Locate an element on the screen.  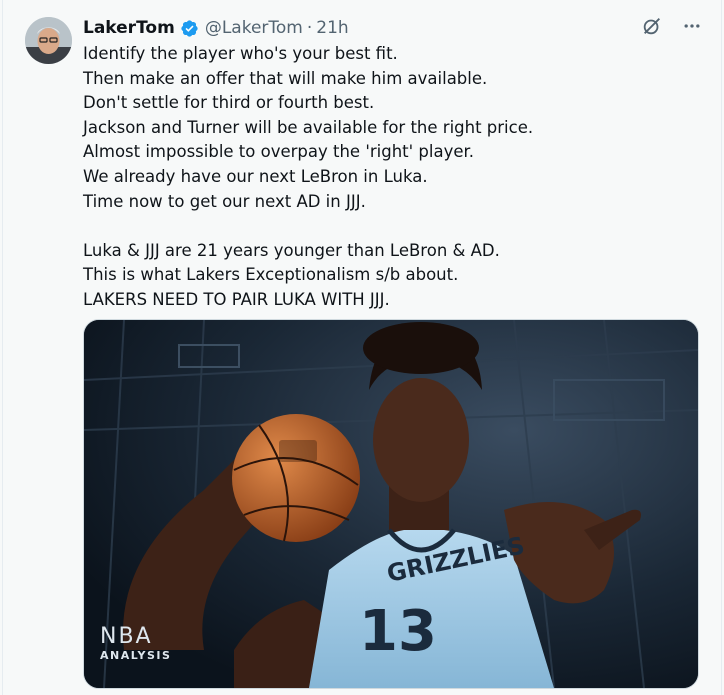
tweet-line: We already have our next LeBron in Luka. is located at coordinates (255, 176).